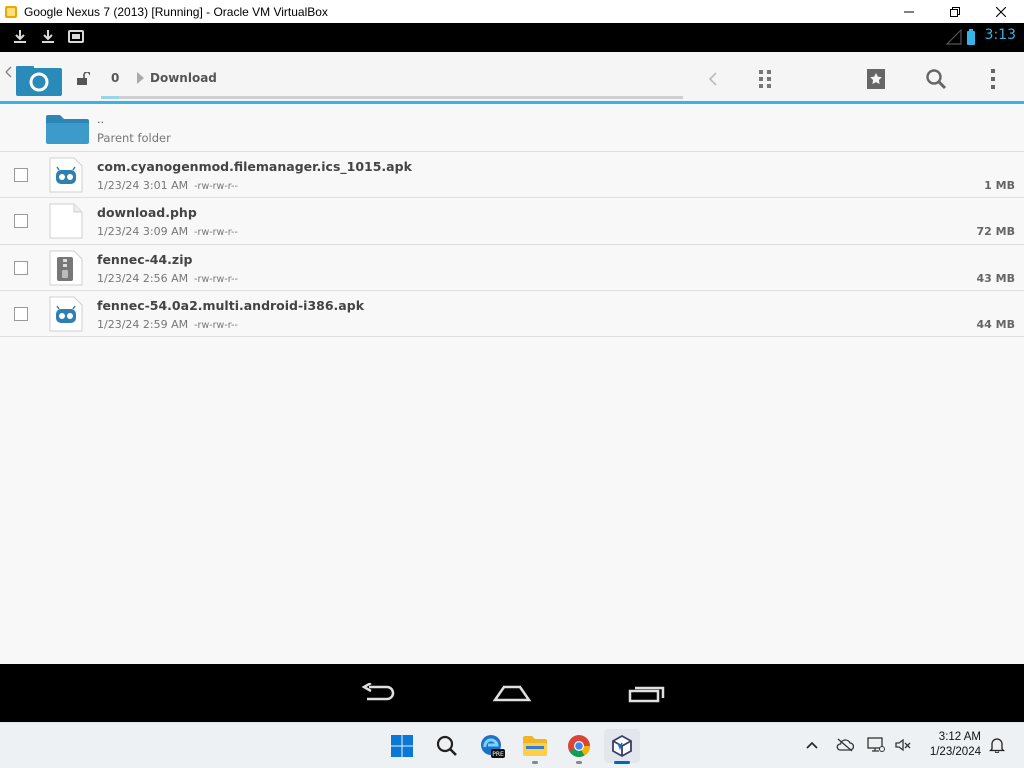 This screenshot has height=768, width=1024. I want to click on volume-muted-icon, so click(903, 745).